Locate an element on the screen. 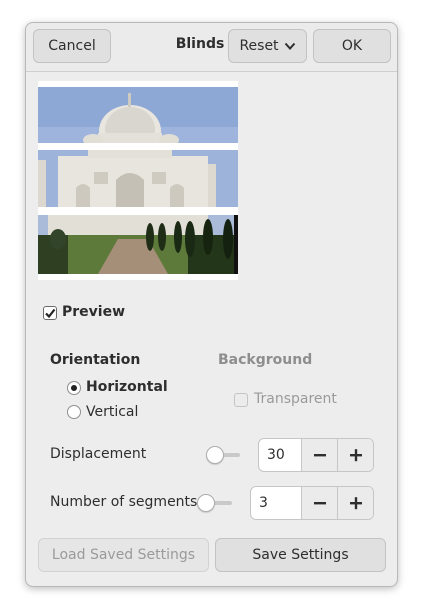  cancel-button: Cancel is located at coordinates (72, 46).